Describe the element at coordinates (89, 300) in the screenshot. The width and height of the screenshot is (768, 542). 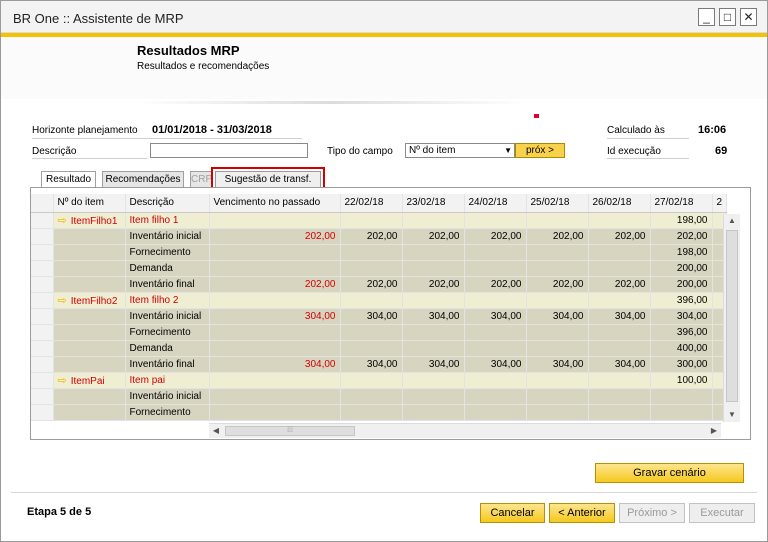
I see `item-cell: ⇨ ItemFilho2` at that location.